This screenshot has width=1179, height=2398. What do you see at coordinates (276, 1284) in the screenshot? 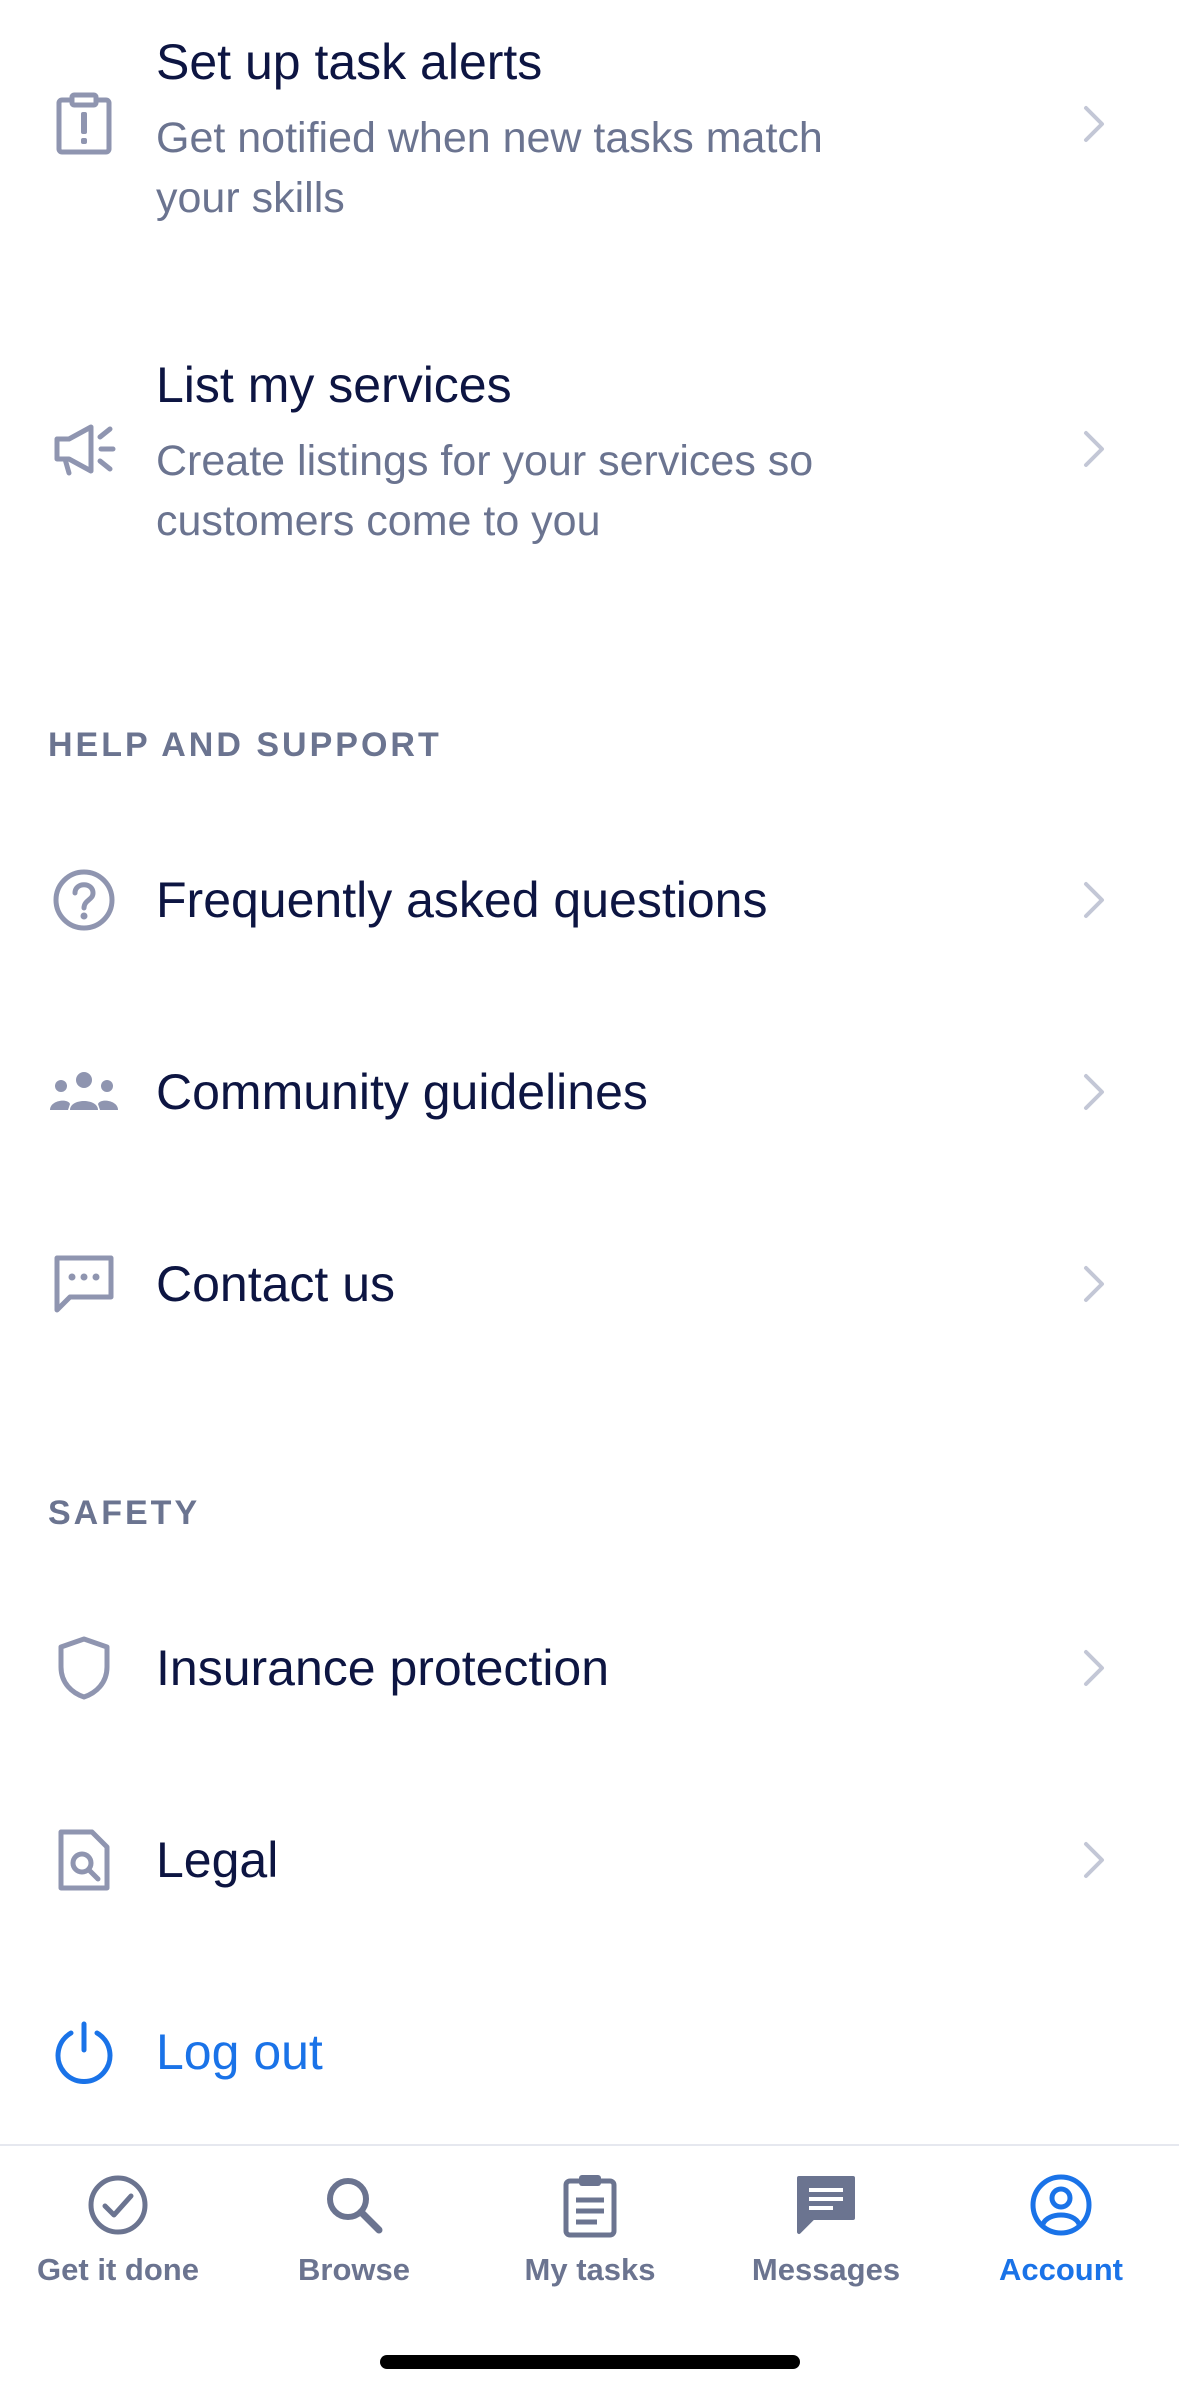
I see `contact-us-title: Contact us` at bounding box center [276, 1284].